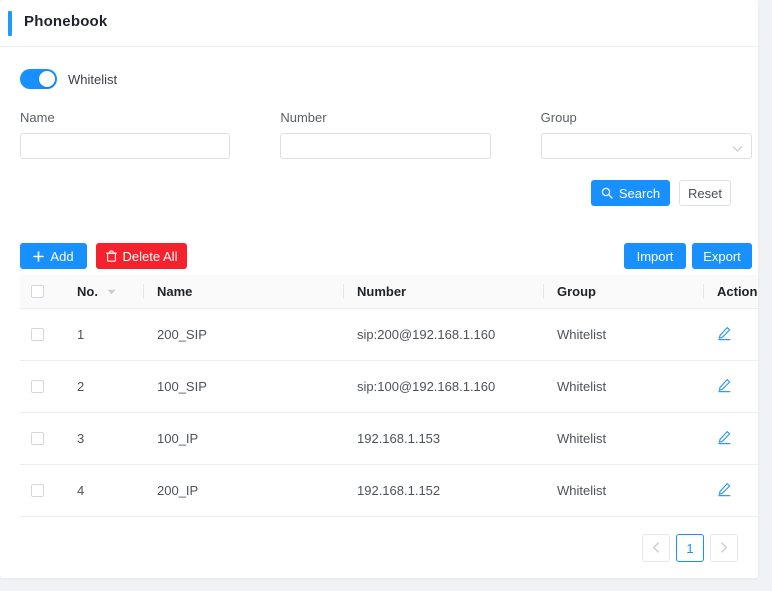 The height and width of the screenshot is (591, 772). I want to click on row-name: 100_SIP, so click(243, 386).